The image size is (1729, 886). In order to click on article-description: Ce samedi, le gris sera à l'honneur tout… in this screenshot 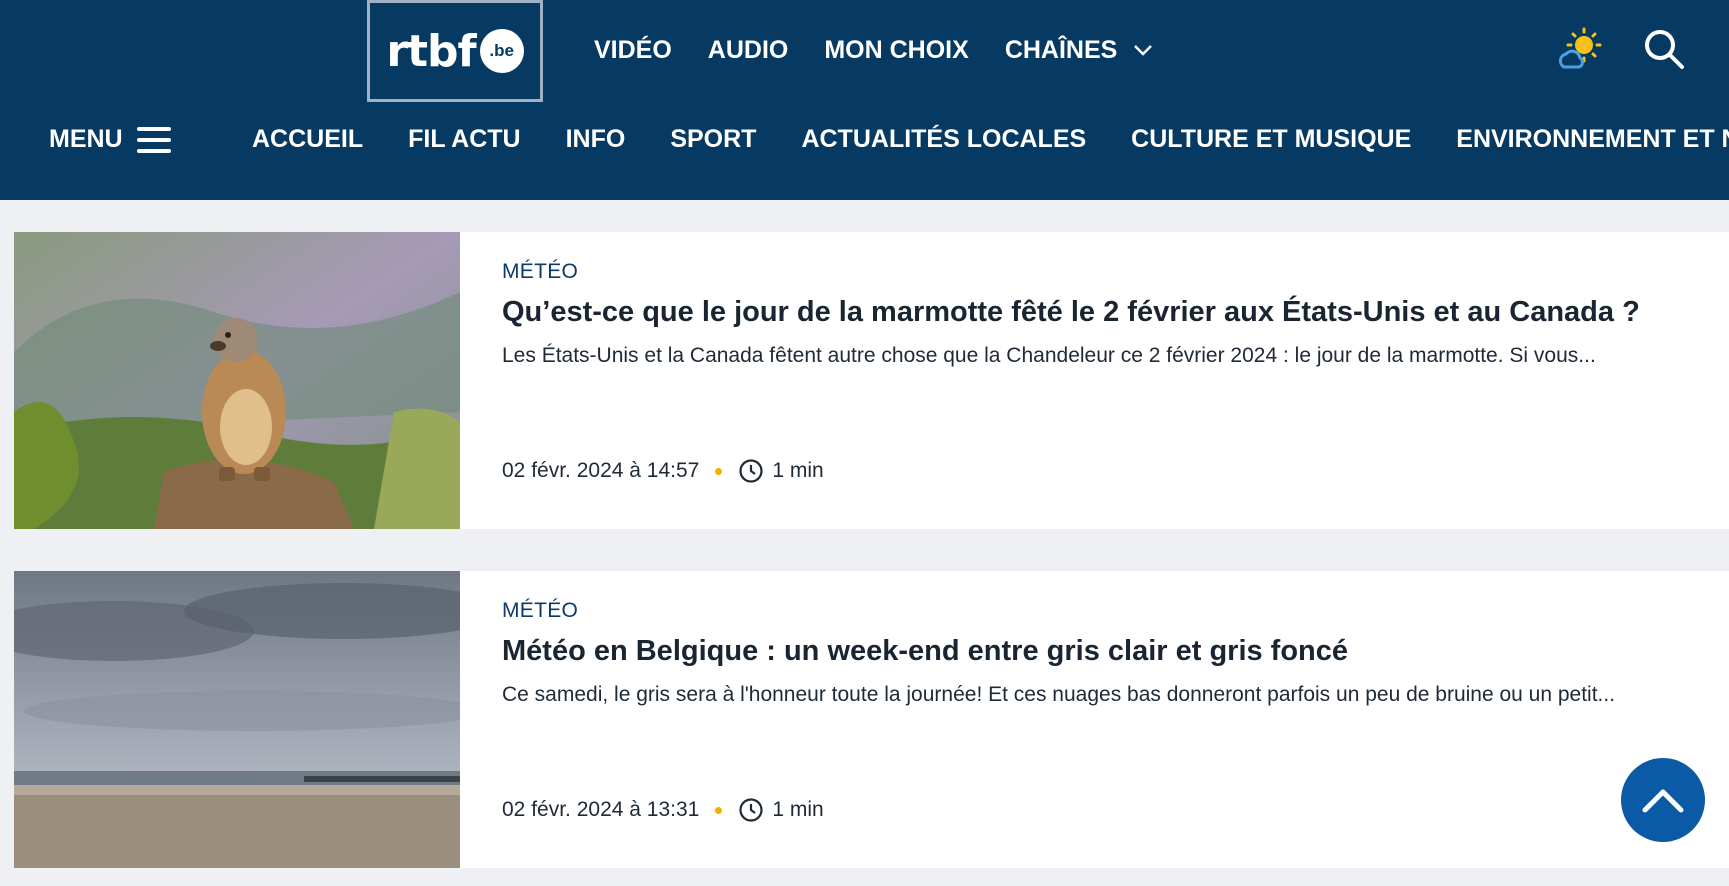, I will do `click(1059, 694)`.